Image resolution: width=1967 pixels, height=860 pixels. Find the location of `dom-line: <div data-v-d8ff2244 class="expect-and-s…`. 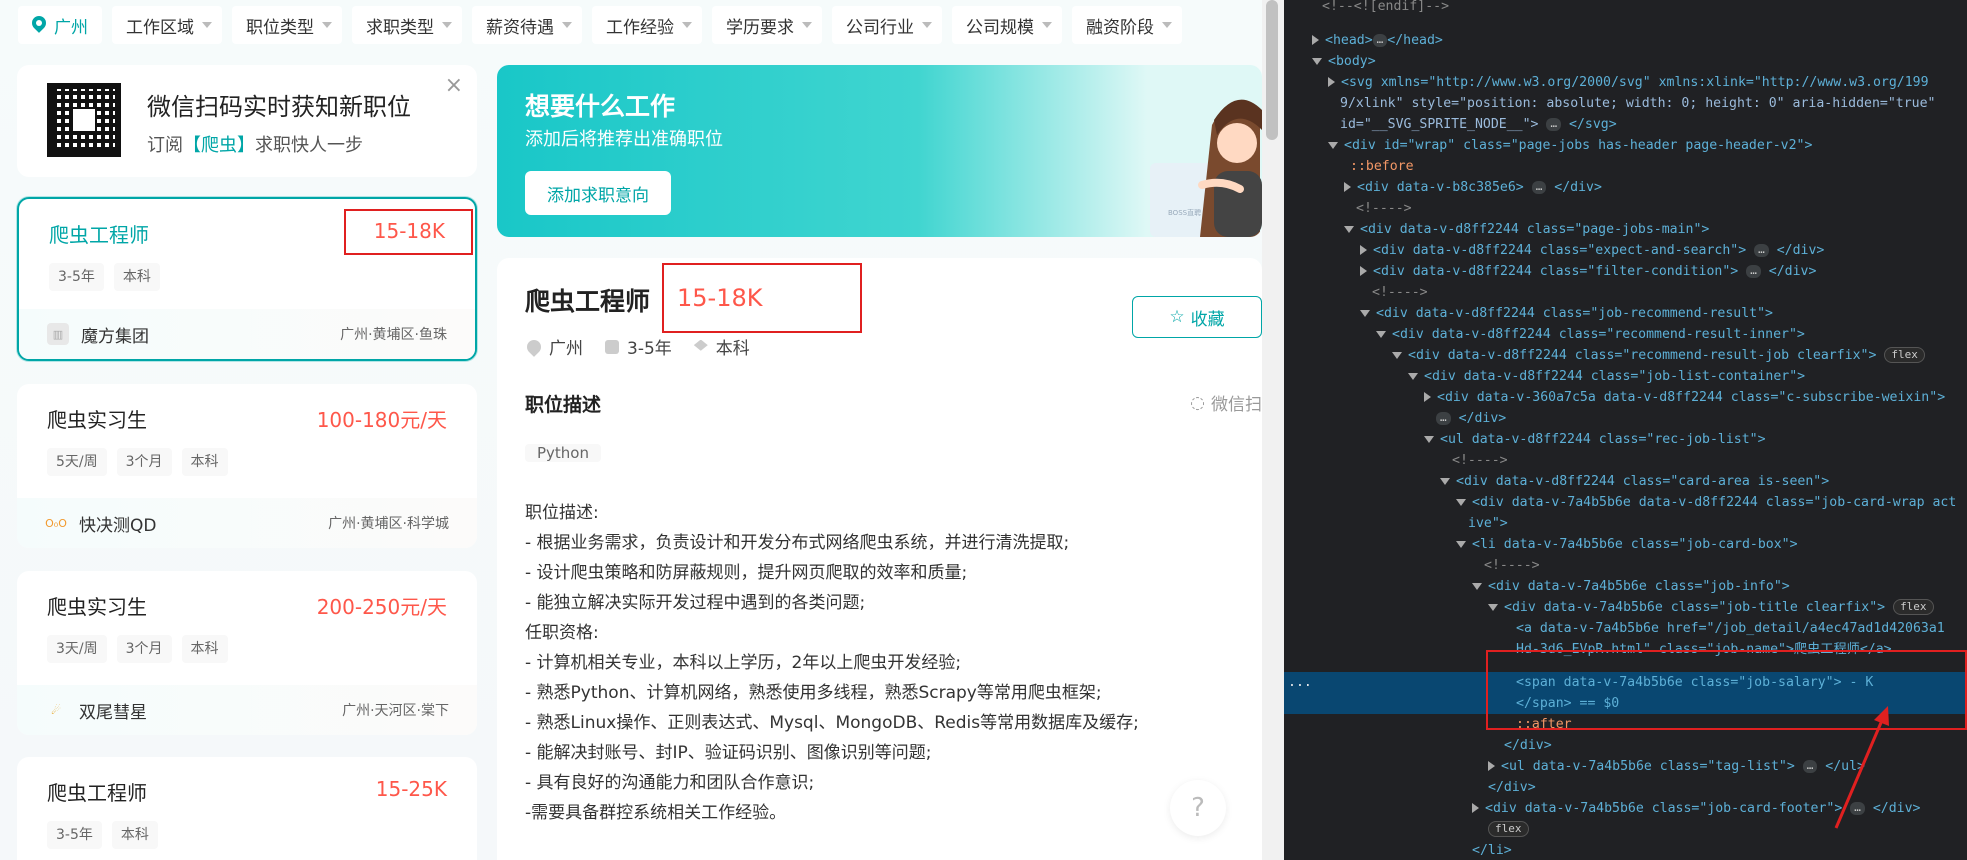

dom-line: <div data-v-d8ff2244 class="expect-and-s… is located at coordinates (1592, 250).